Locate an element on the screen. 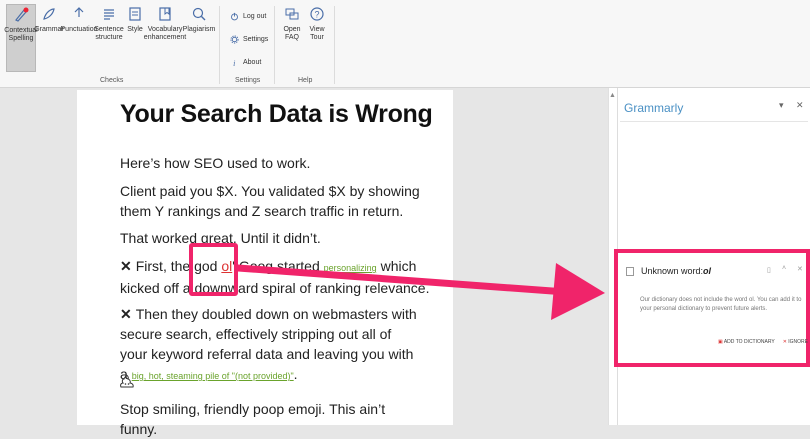 The width and height of the screenshot is (810, 439). add-to-dictionary-label: ADD TO DICTIONARY is located at coordinates (749, 342).